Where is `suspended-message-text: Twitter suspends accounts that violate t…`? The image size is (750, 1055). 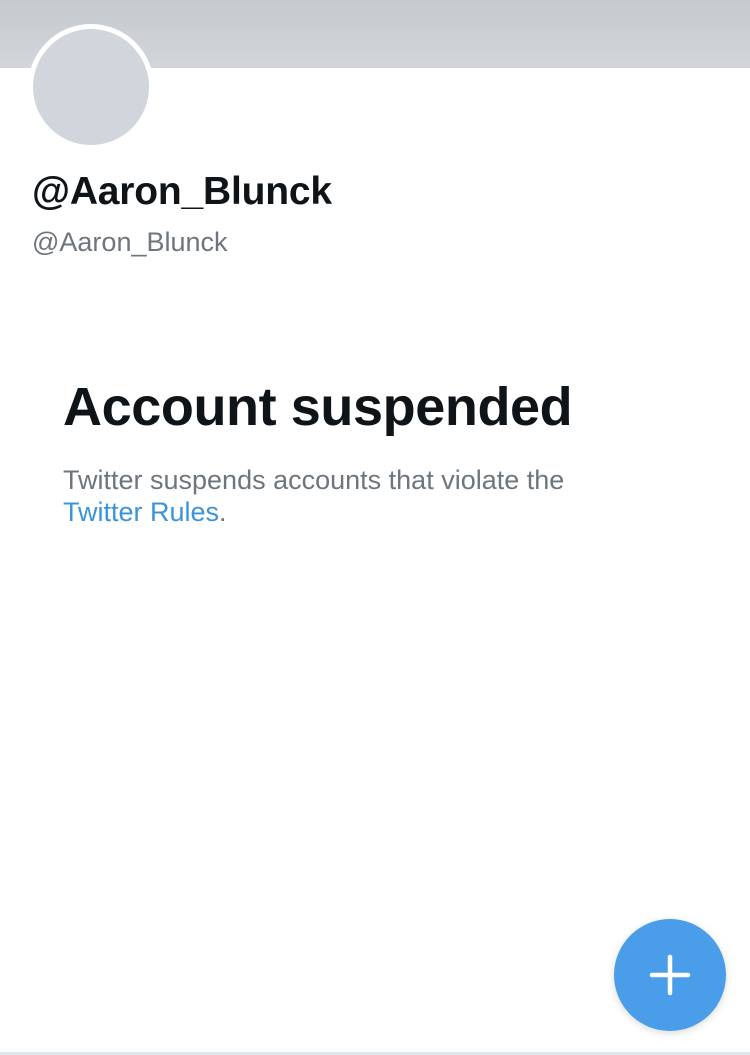 suspended-message-text: Twitter suspends accounts that violate t… is located at coordinates (314, 480).